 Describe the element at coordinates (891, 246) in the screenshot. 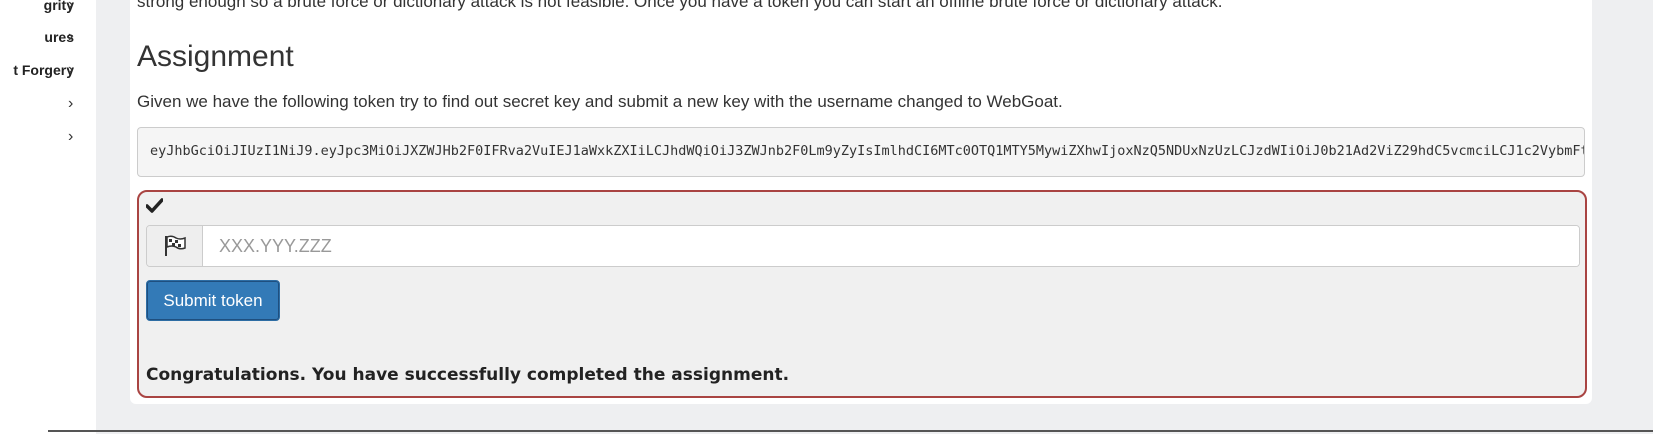

I see `token-input` at that location.